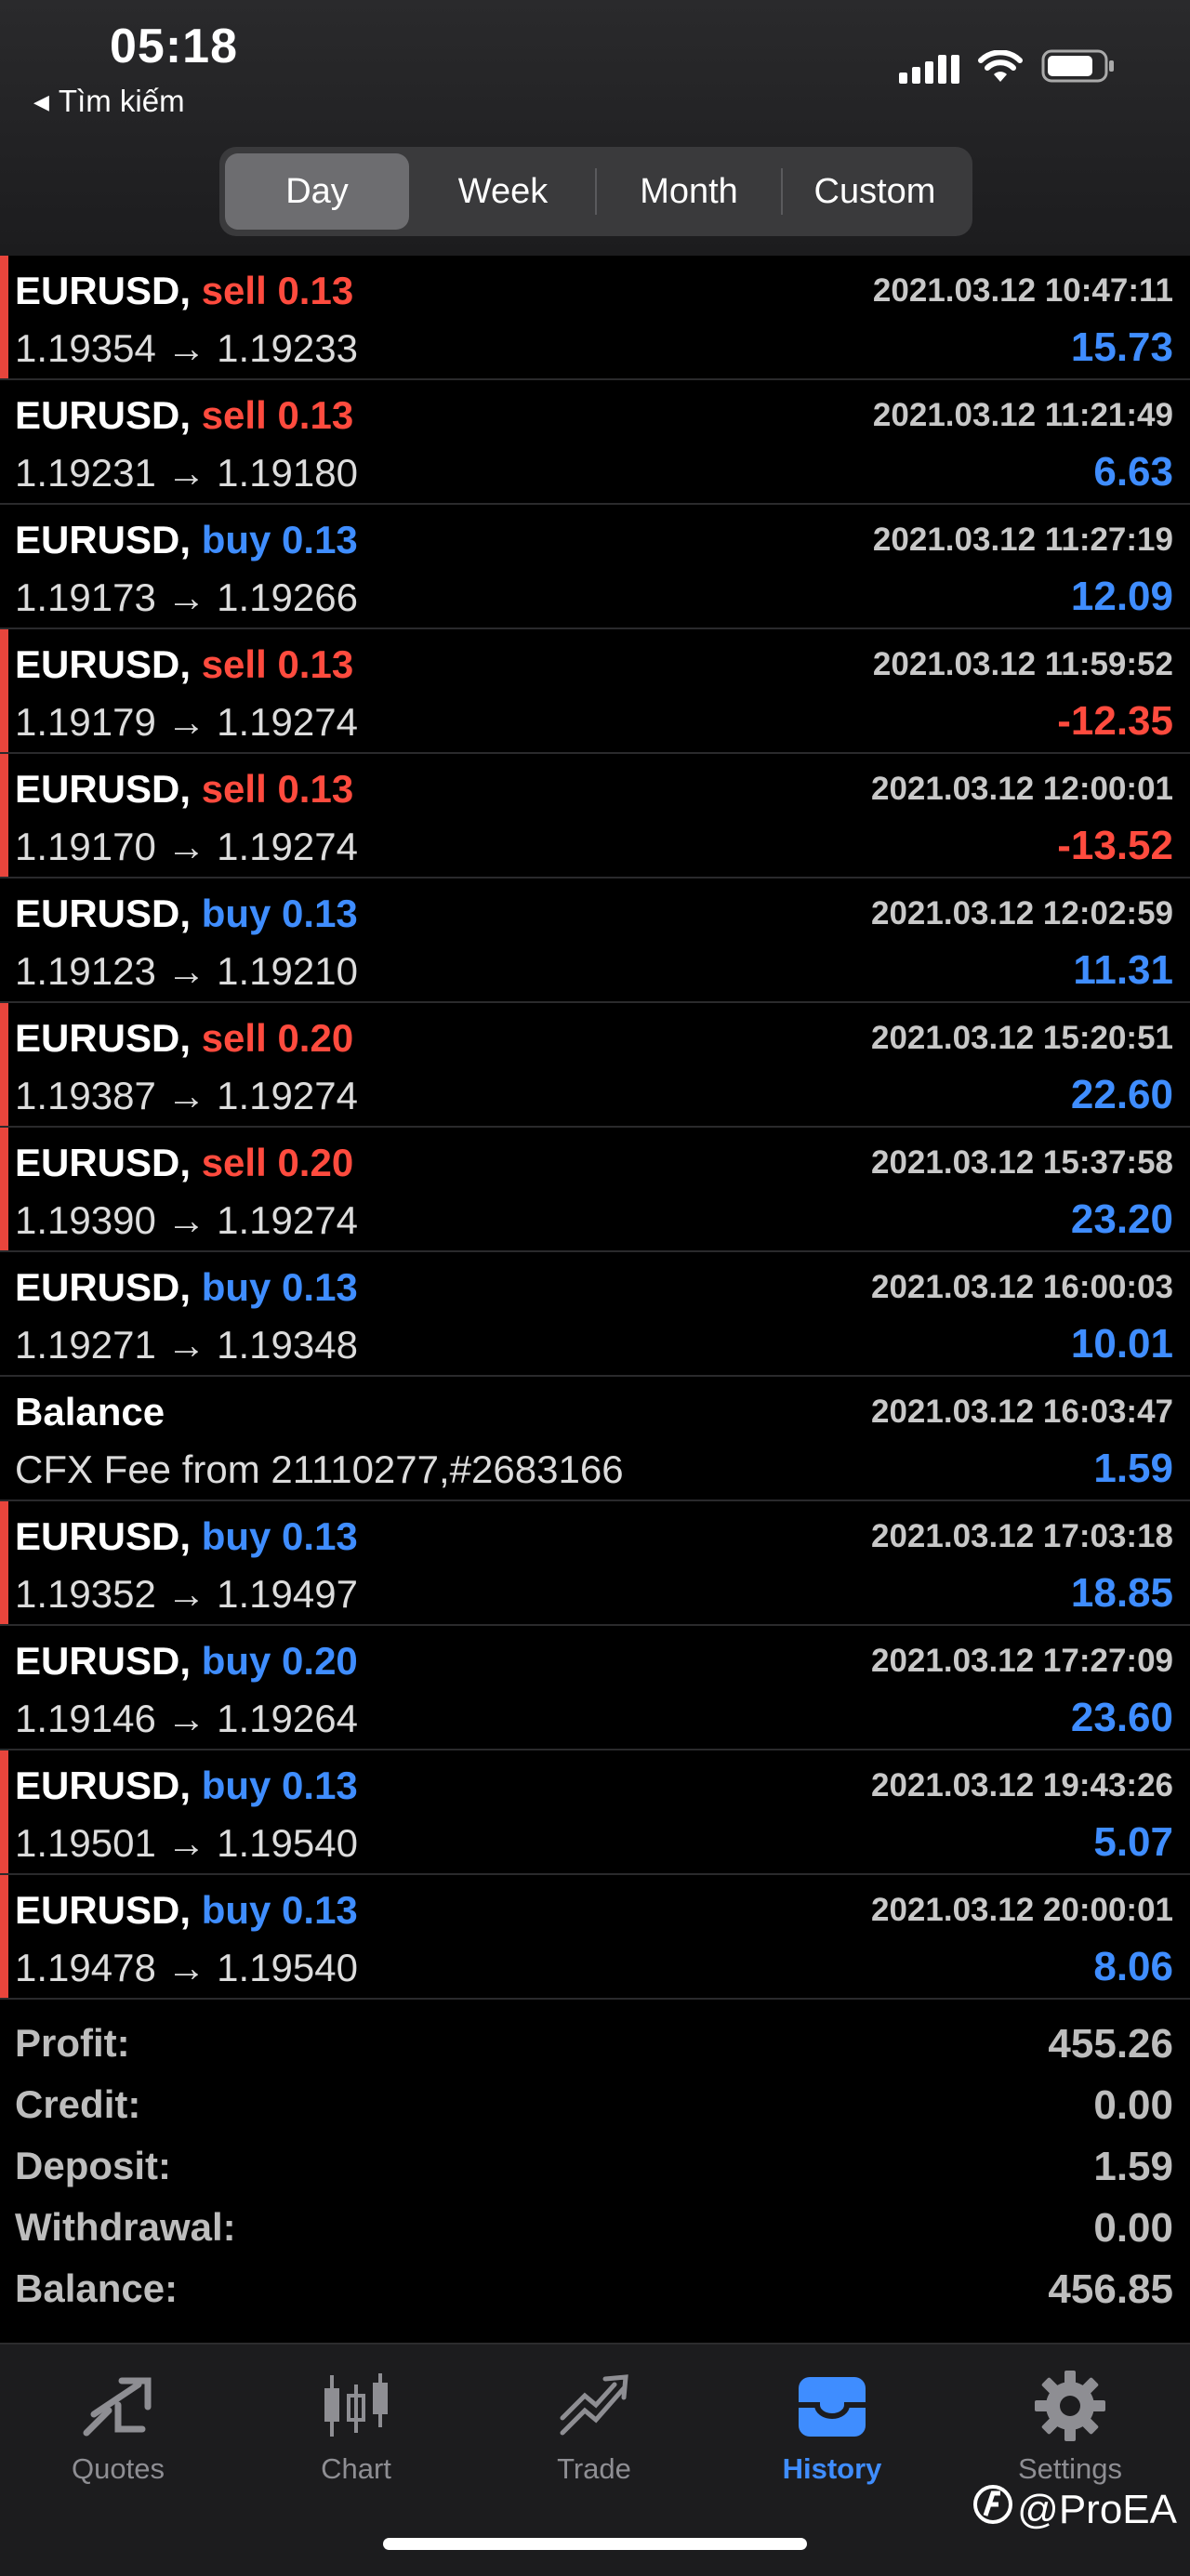  I want to click on deal-volume: 0.20, so click(315, 1162).